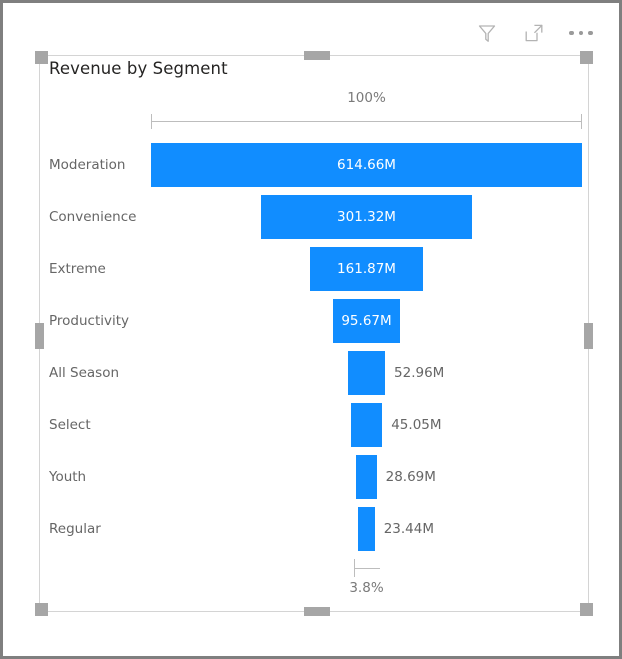 This screenshot has height=659, width=622. I want to click on funnel-bar-zone: 301.32M, so click(366, 217).